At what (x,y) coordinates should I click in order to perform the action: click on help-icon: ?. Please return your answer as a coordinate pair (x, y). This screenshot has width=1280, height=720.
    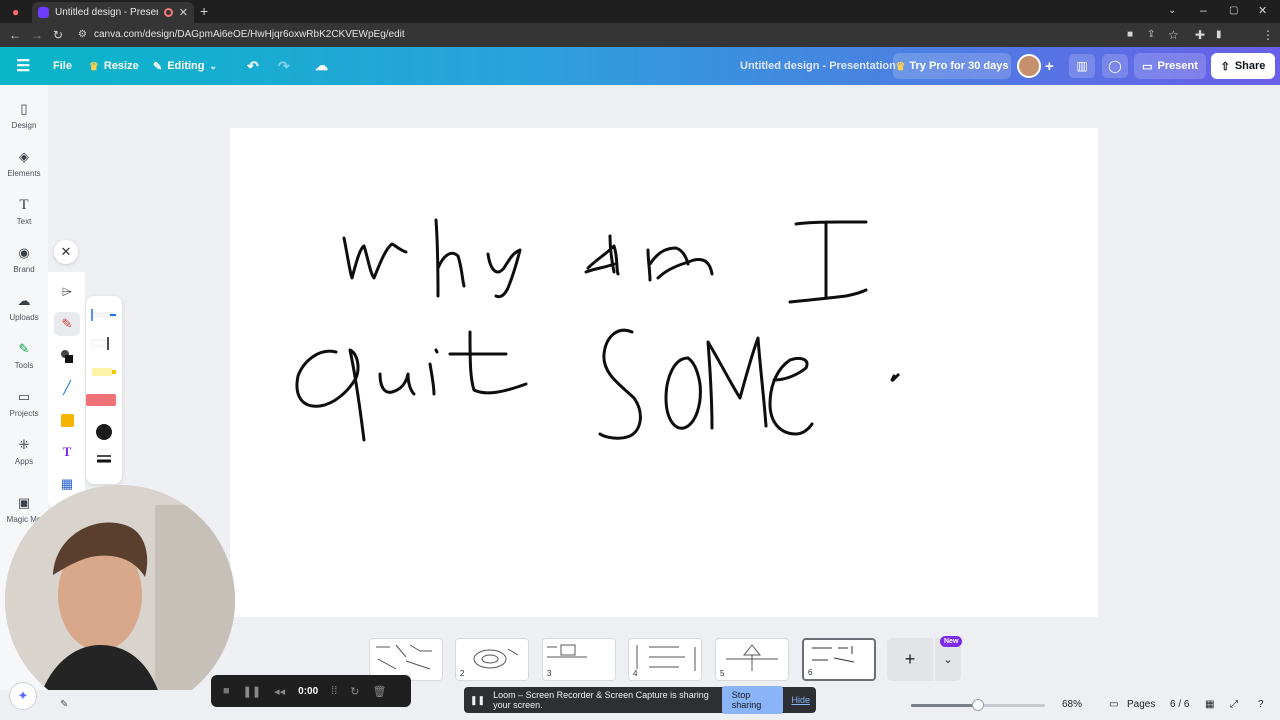
    Looking at the image, I should click on (1261, 704).